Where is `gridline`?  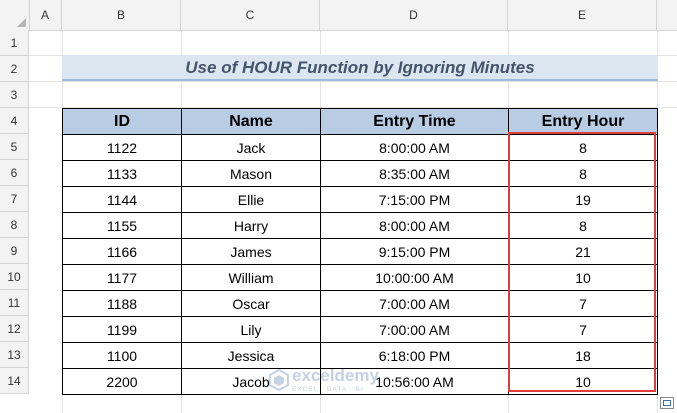 gridline is located at coordinates (353, 81).